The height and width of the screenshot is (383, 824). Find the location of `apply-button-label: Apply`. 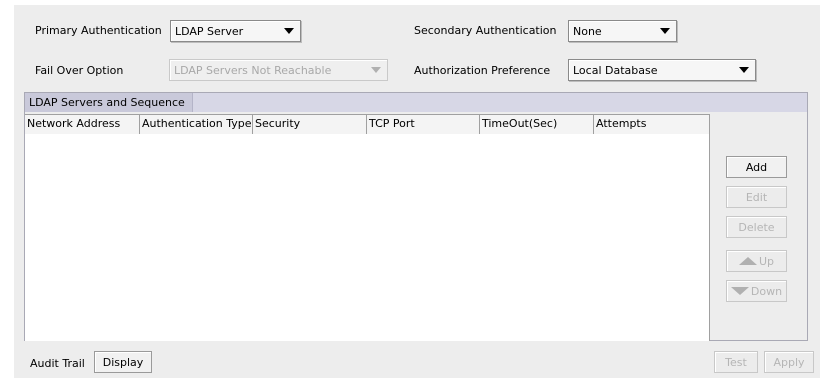

apply-button-label: Apply is located at coordinates (789, 362).